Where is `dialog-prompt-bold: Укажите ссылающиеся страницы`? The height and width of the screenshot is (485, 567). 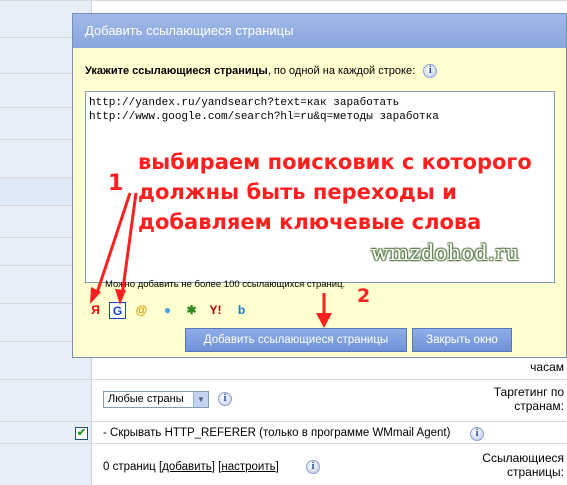 dialog-prompt-bold: Укажите ссылающиеся страницы is located at coordinates (176, 70).